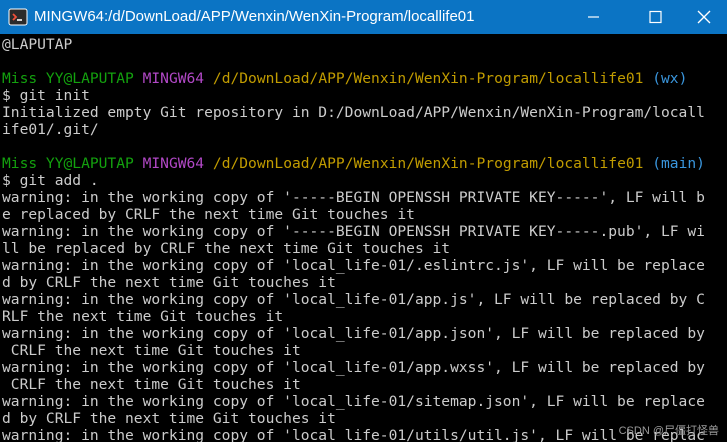  Describe the element at coordinates (37, 44) in the screenshot. I see `terminal-line: @LAPUTAP` at that location.